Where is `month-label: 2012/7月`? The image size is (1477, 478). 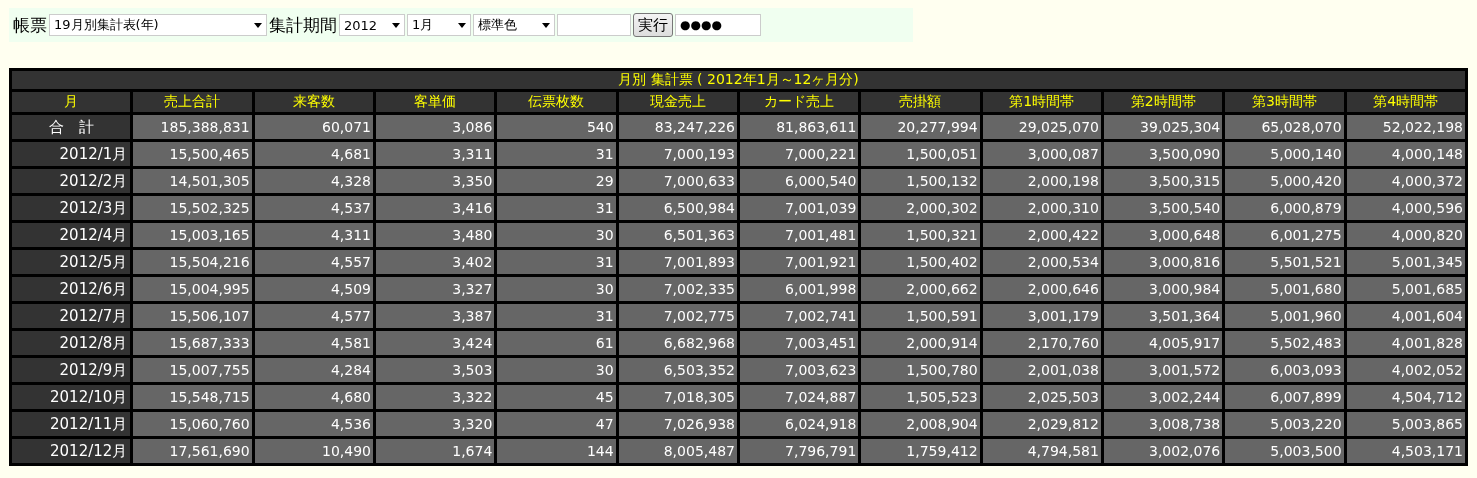 month-label: 2012/7月 is located at coordinates (71, 316).